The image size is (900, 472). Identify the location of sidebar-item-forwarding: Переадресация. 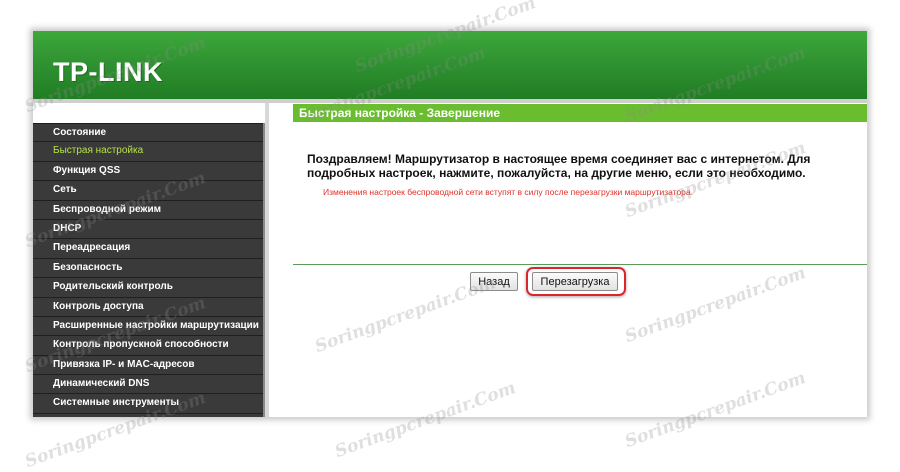
(148, 249).